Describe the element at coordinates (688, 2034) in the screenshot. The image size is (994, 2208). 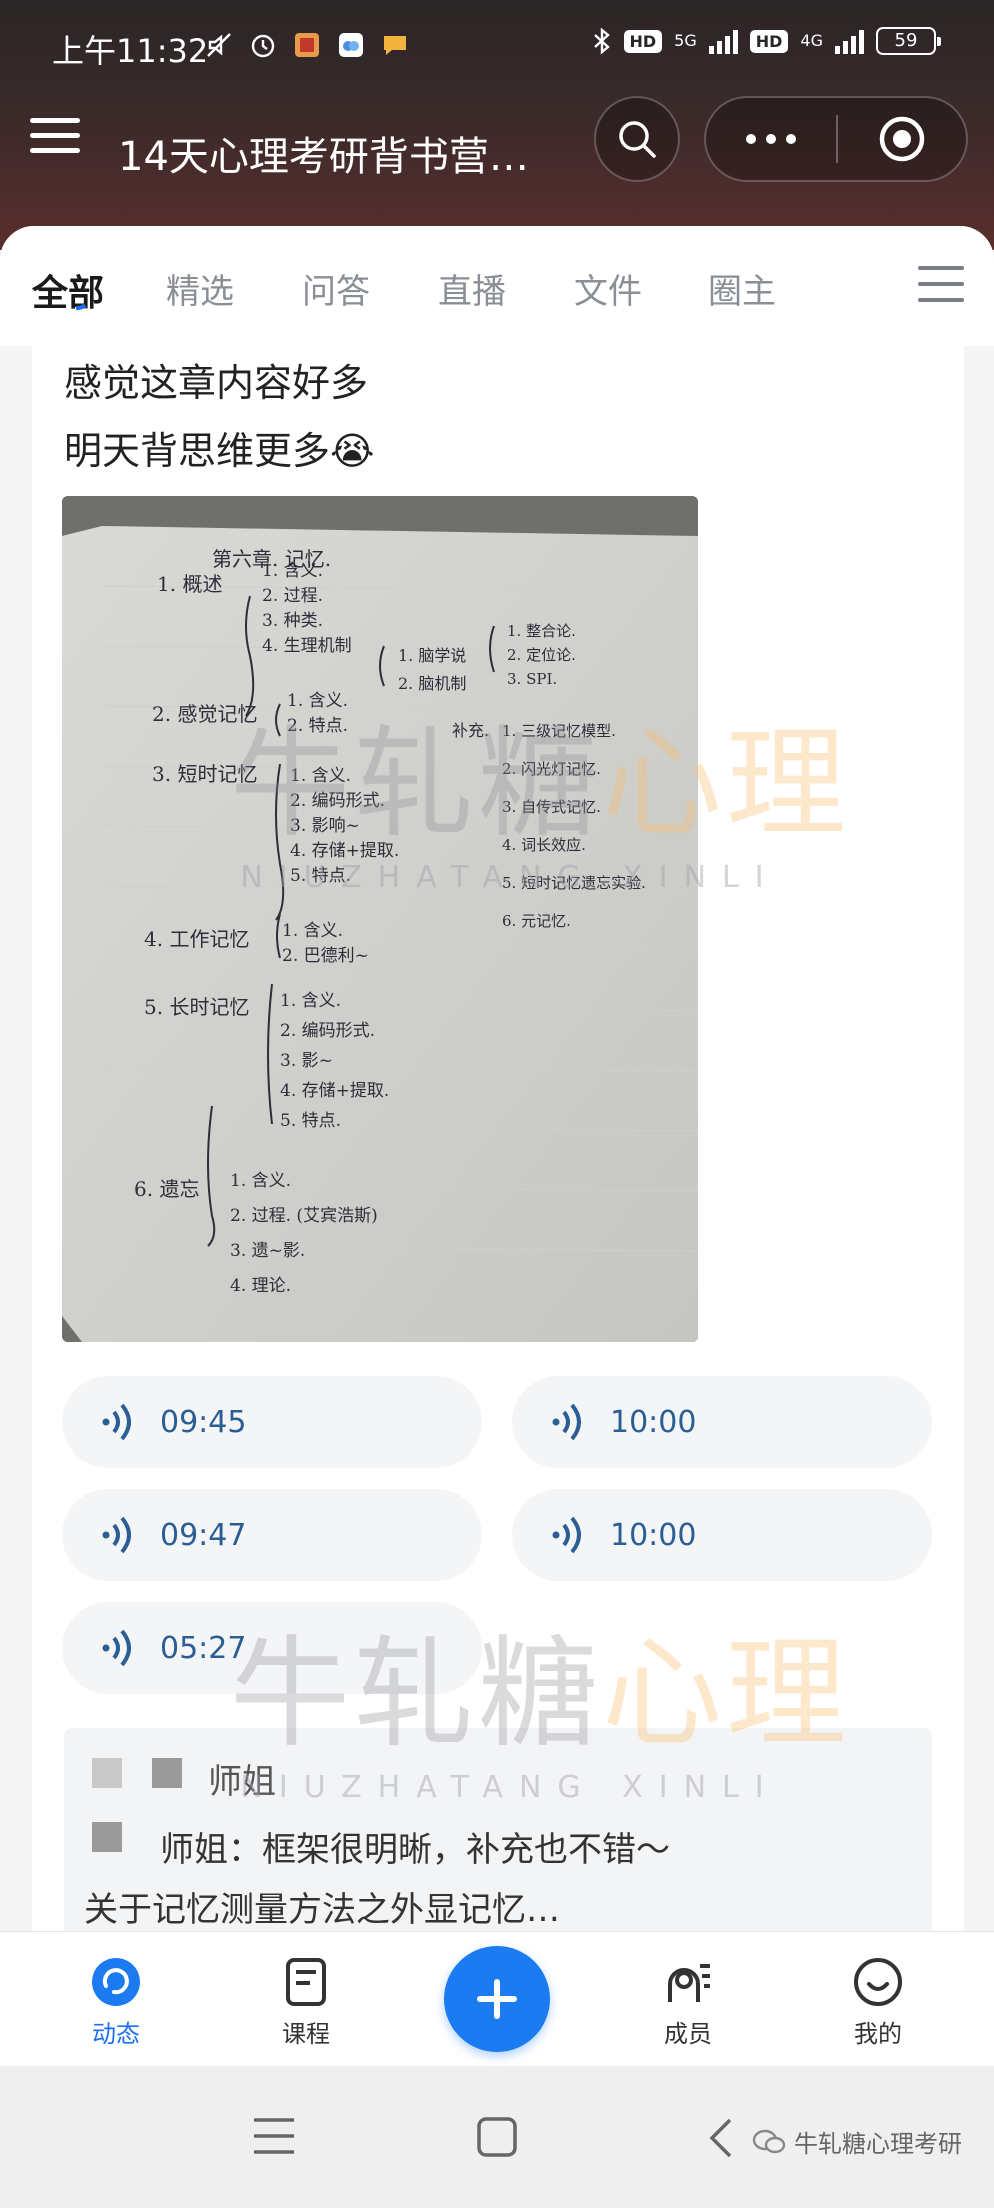
I see `nav-label: 成员` at that location.